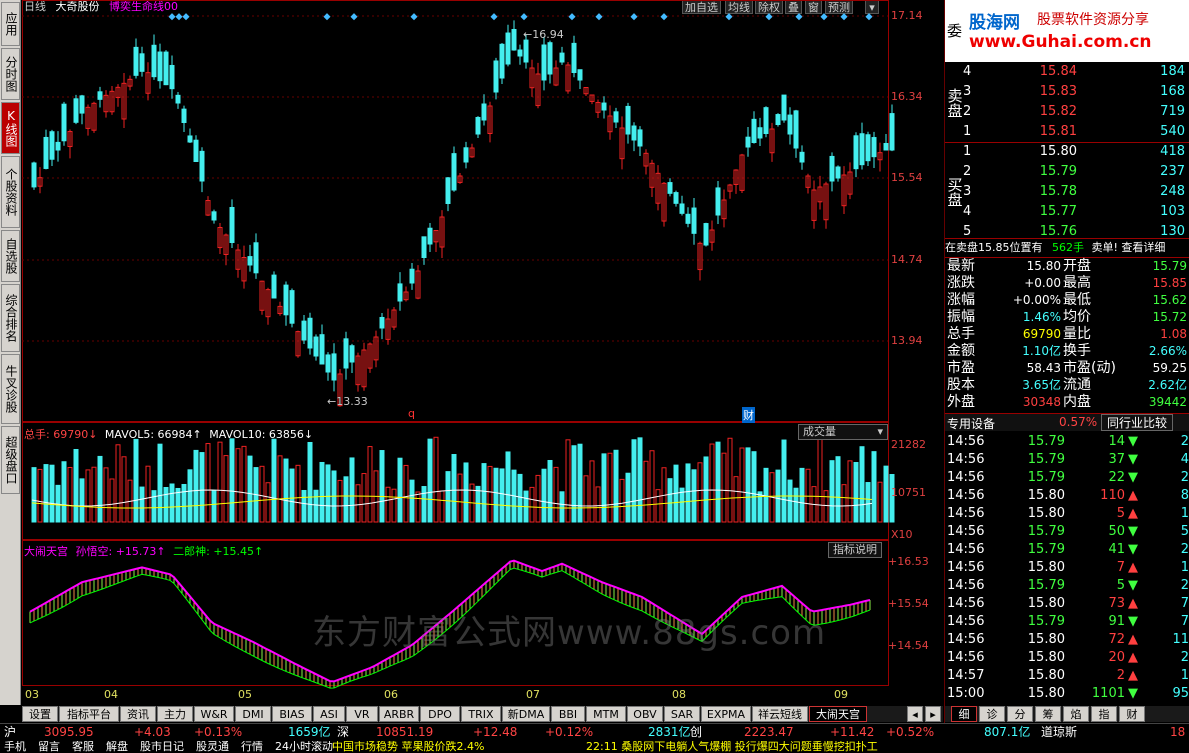 This screenshot has height=753, width=1189. What do you see at coordinates (89, 714) in the screenshot?
I see `tab-1: 指标平台` at bounding box center [89, 714].